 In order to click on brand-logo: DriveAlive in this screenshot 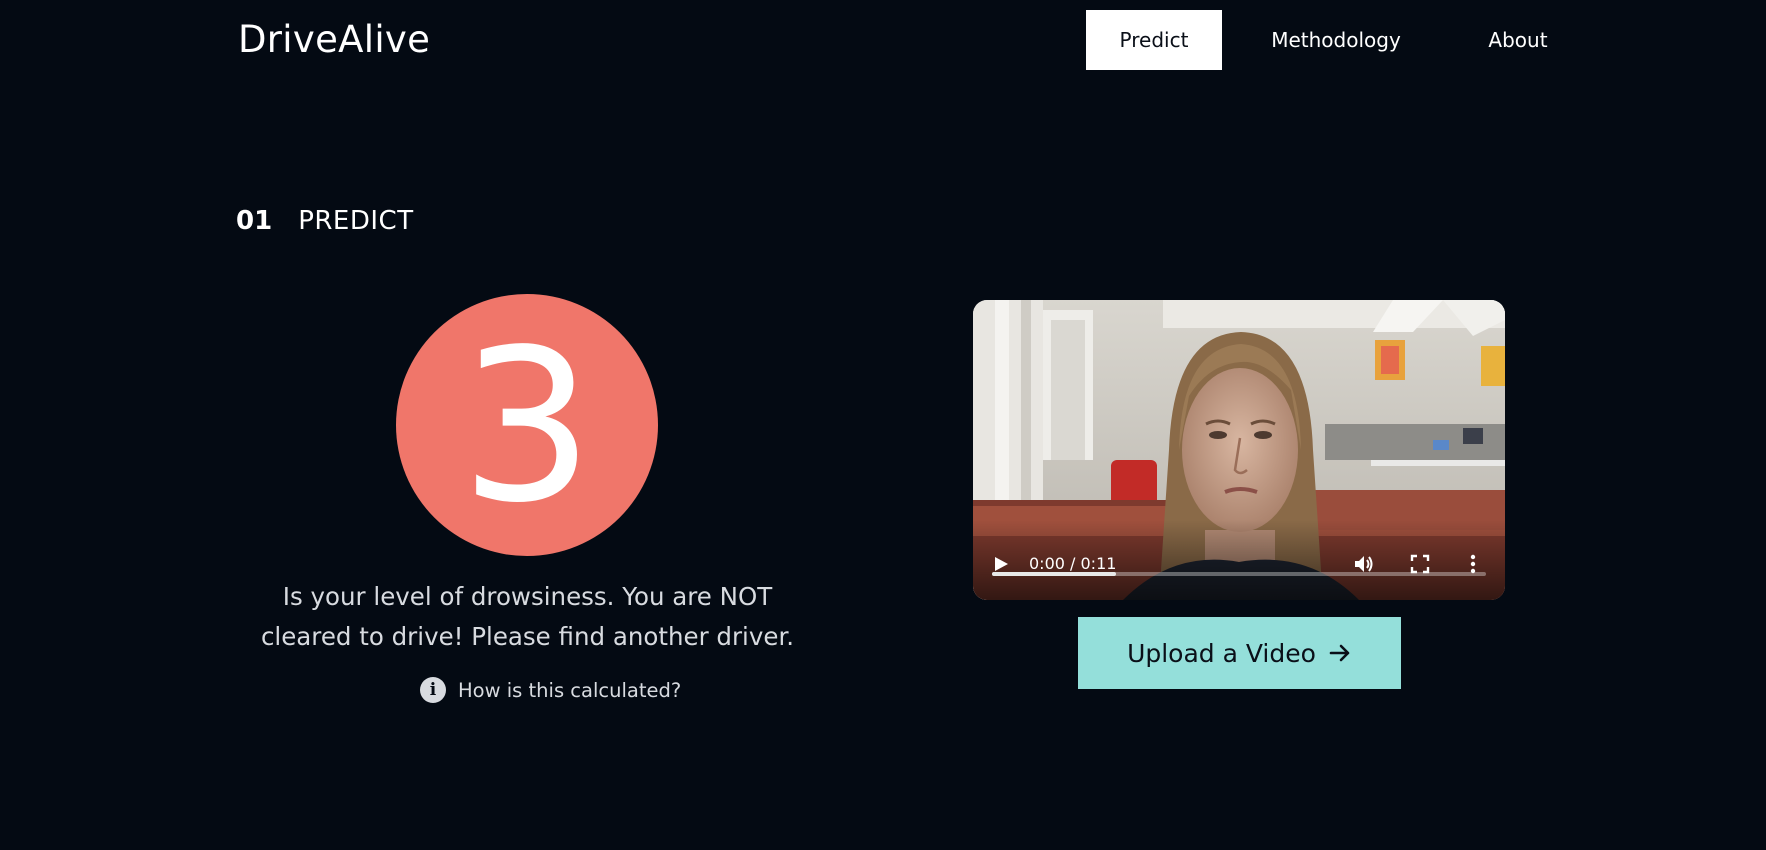, I will do `click(334, 39)`.